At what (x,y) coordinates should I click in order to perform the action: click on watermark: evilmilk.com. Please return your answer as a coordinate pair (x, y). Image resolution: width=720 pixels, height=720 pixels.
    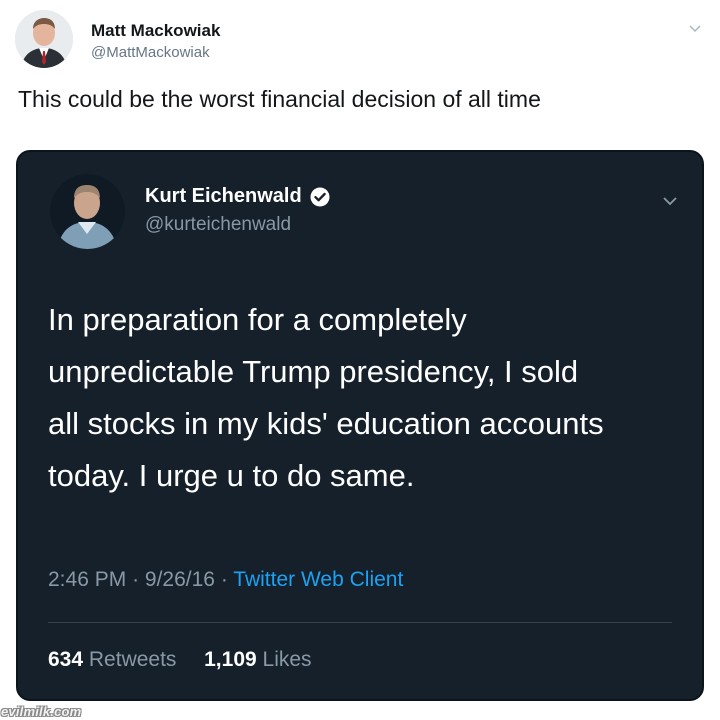
    Looking at the image, I should click on (41, 711).